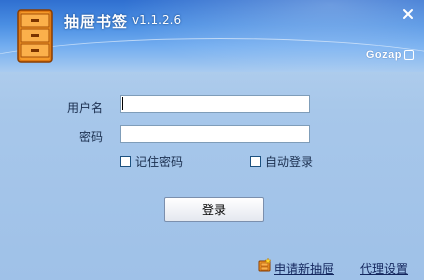 The height and width of the screenshot is (280, 424). What do you see at coordinates (265, 265) in the screenshot?
I see `new-drawer-icon` at bounding box center [265, 265].